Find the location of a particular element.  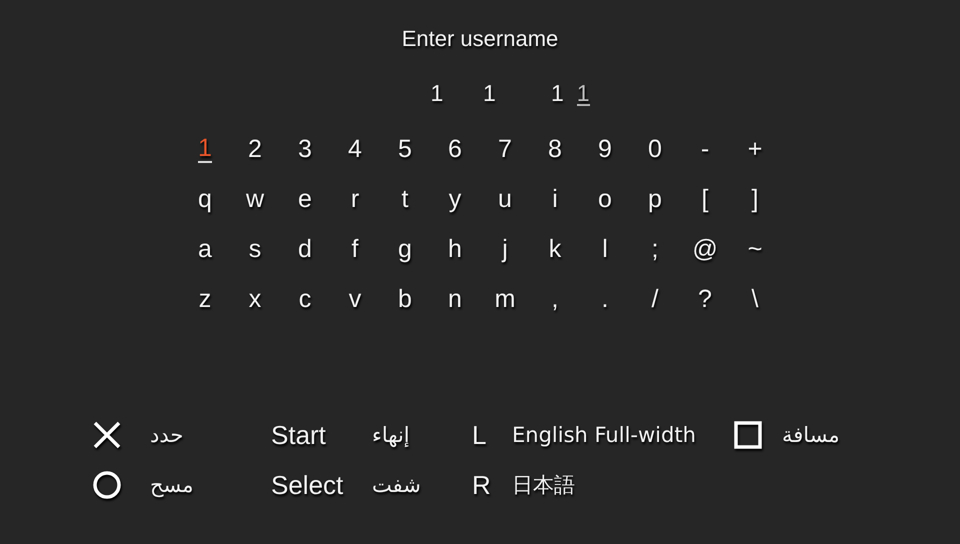

action-label: شفت is located at coordinates (396, 485).